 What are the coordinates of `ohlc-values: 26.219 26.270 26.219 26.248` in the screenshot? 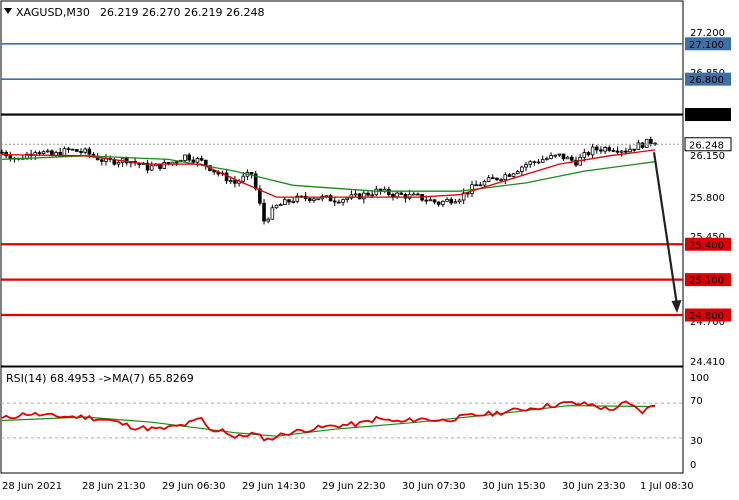 It's located at (182, 12).